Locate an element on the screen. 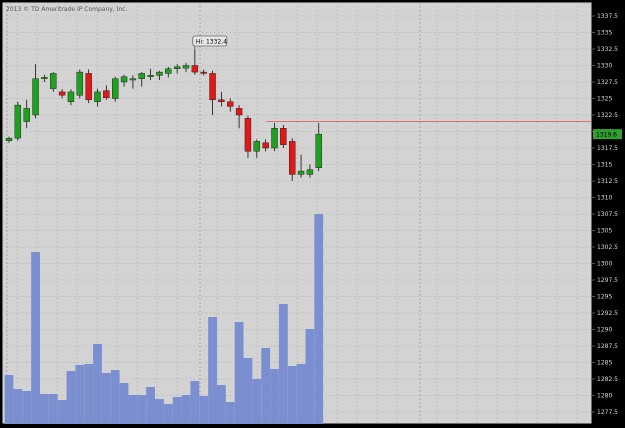  last-price-label: 1319.6 is located at coordinates (606, 134).